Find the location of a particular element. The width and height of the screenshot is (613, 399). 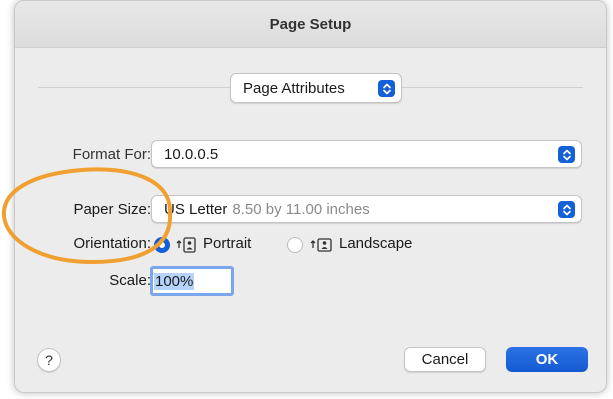

title-bar: Page Setup is located at coordinates (310, 24).